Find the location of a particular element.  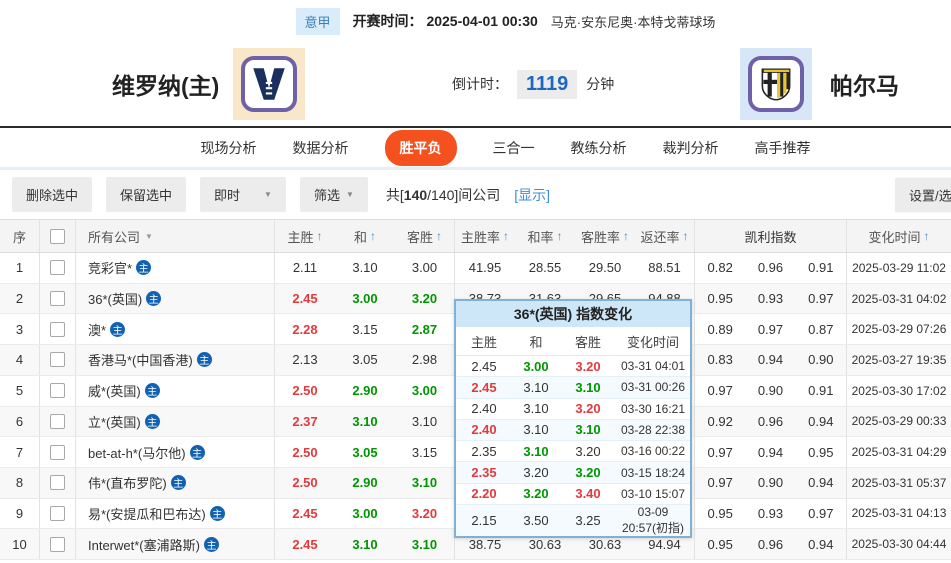

tab-教练分析: 教练分析 is located at coordinates (599, 148).